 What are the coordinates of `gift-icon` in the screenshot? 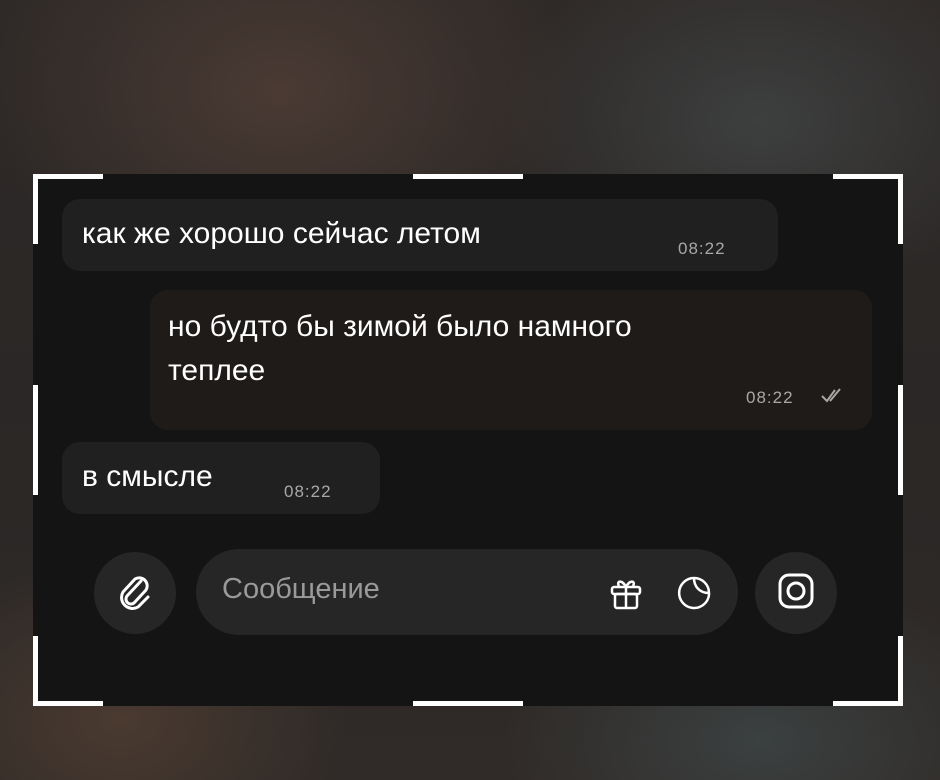 It's located at (626, 595).